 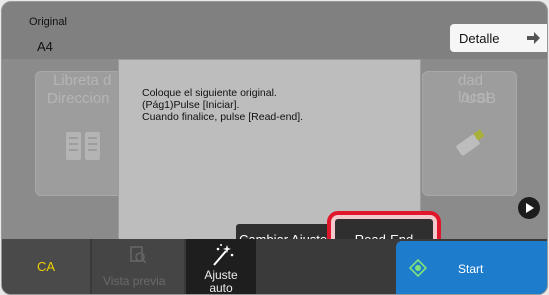 I want to click on start-icon, so click(x=418, y=268).